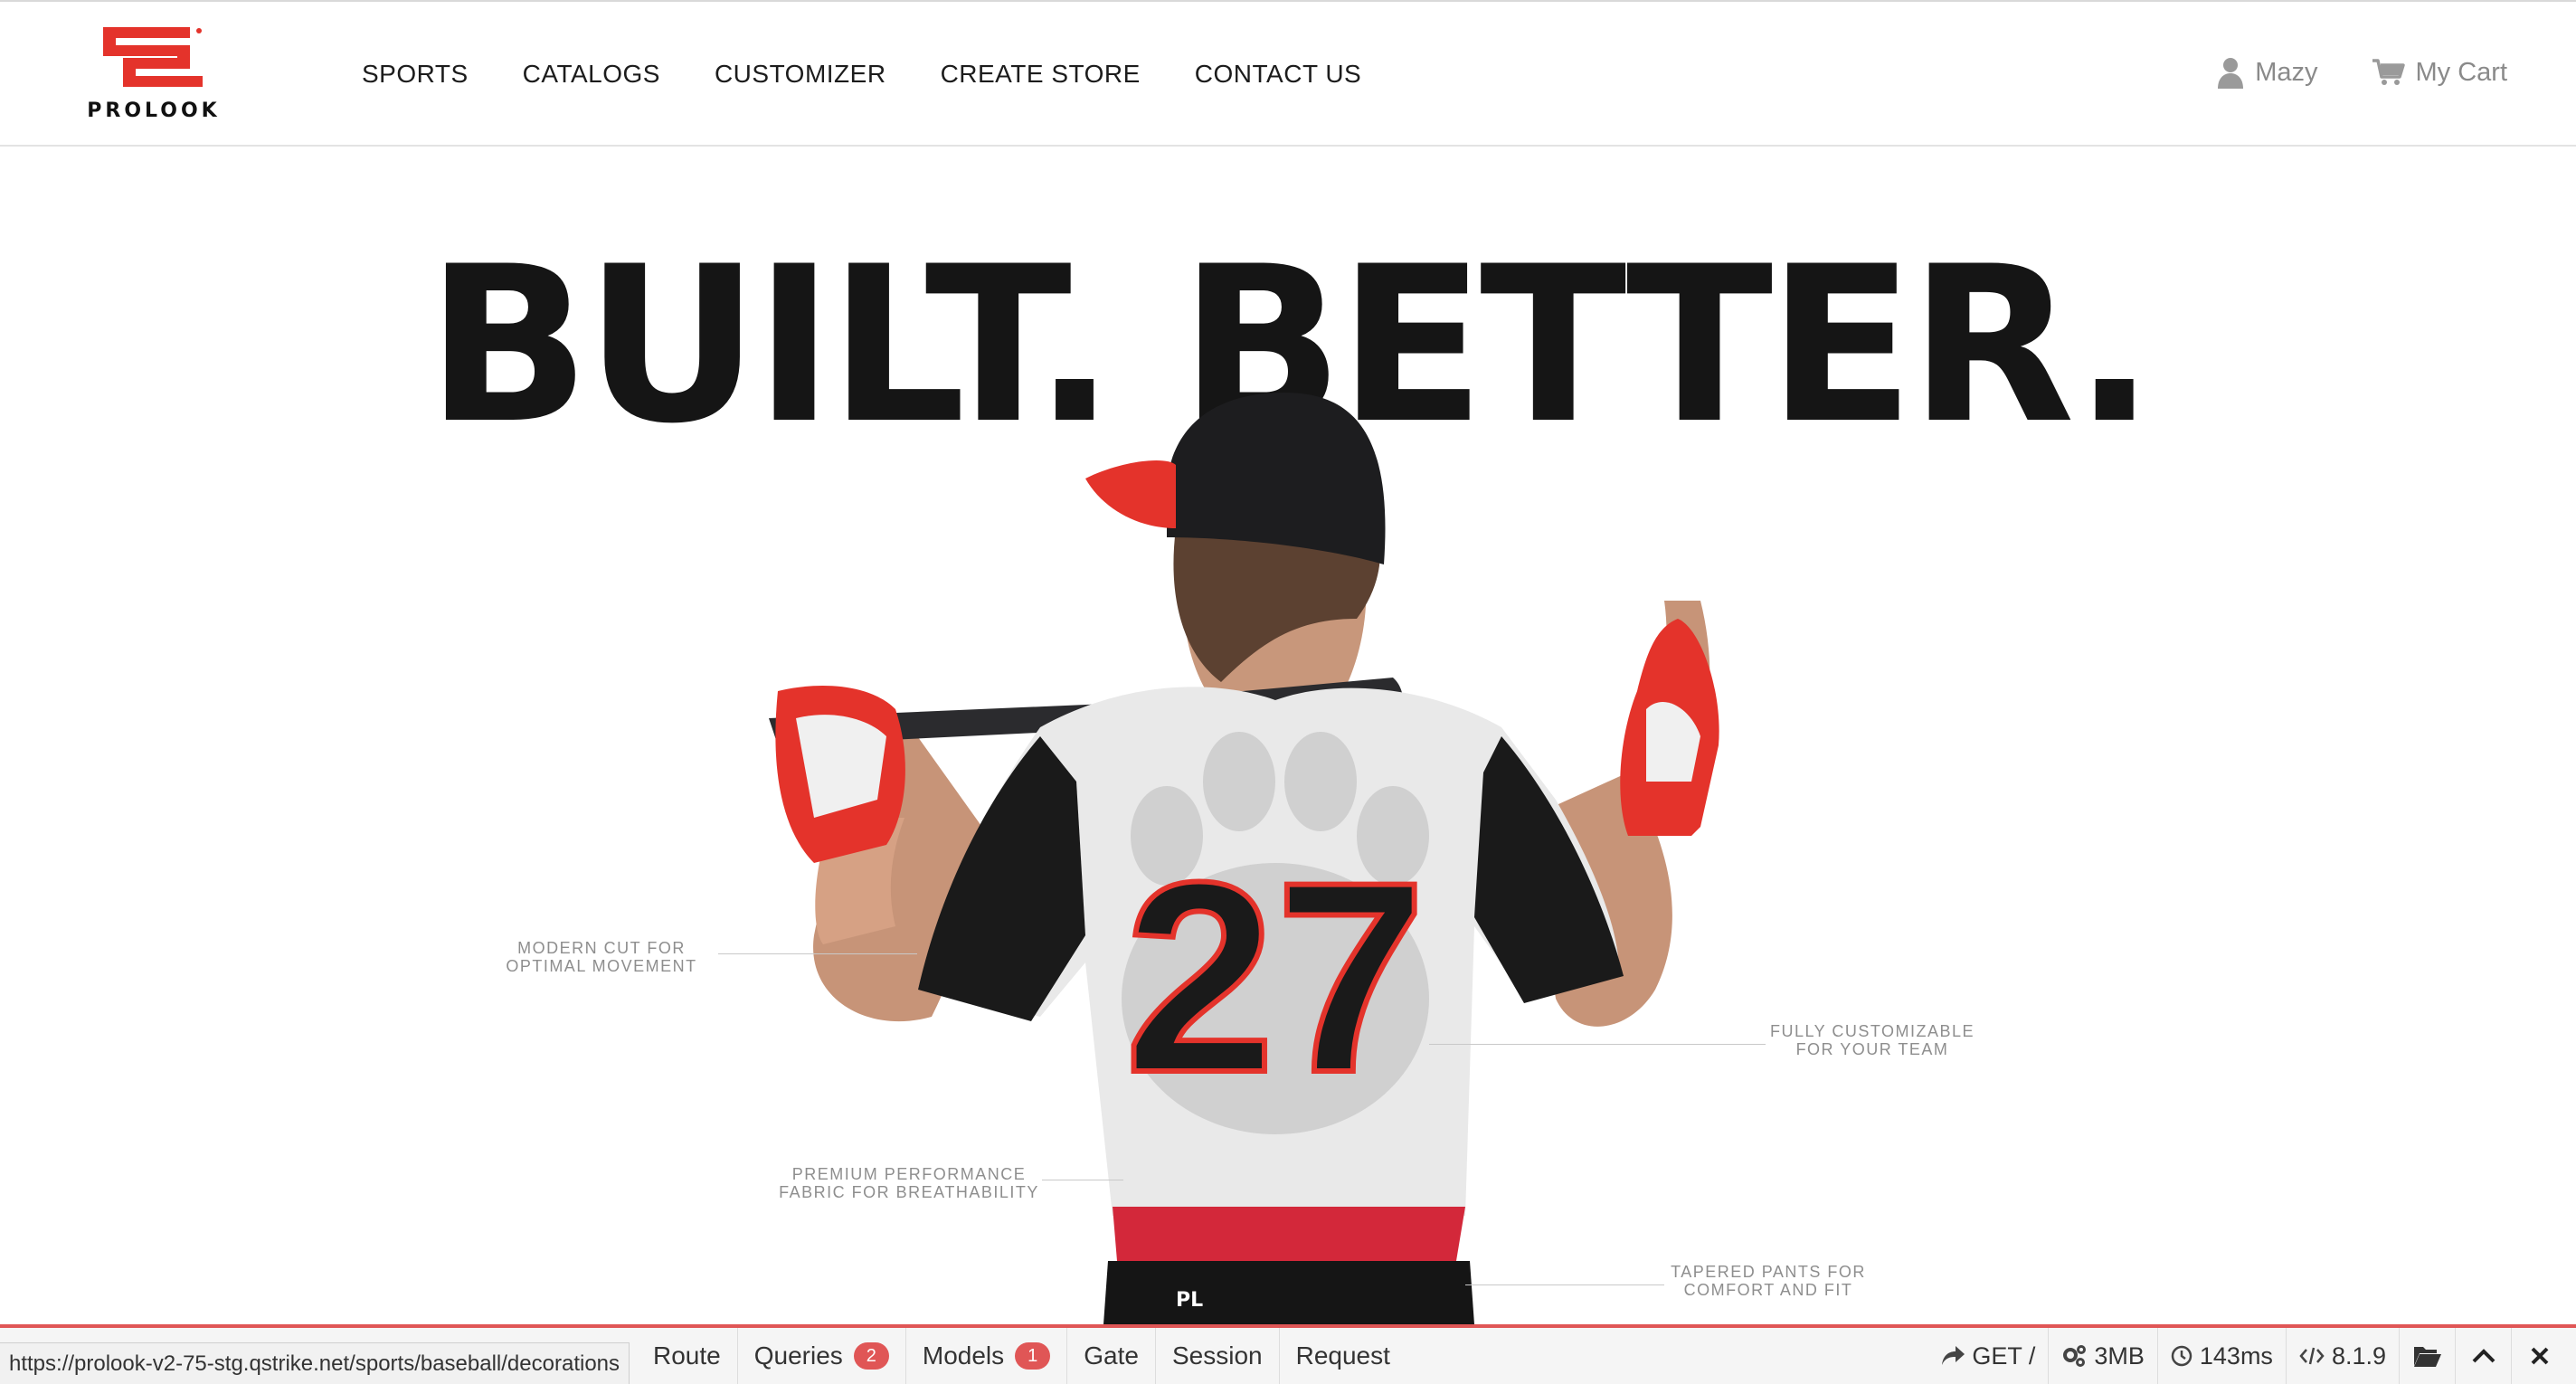  I want to click on debugbar-tab-session: Session, so click(1218, 1356).